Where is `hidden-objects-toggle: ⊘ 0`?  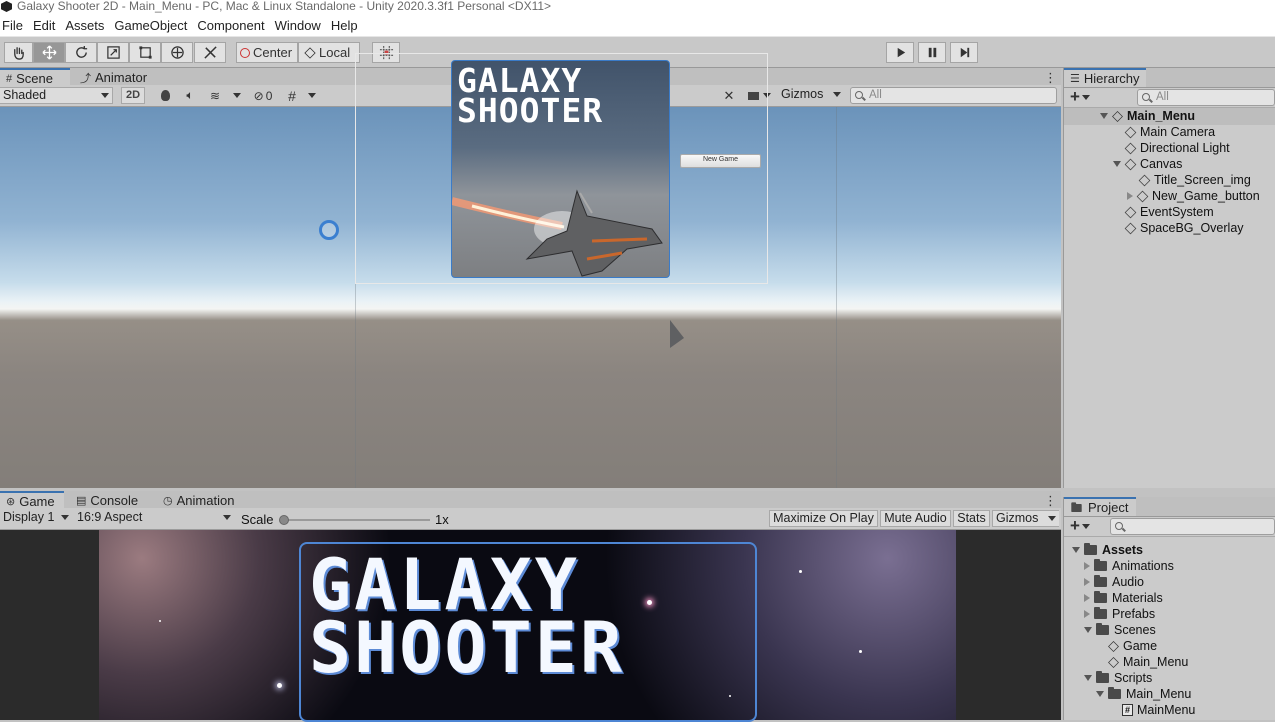 hidden-objects-toggle: ⊘ 0 is located at coordinates (263, 95).